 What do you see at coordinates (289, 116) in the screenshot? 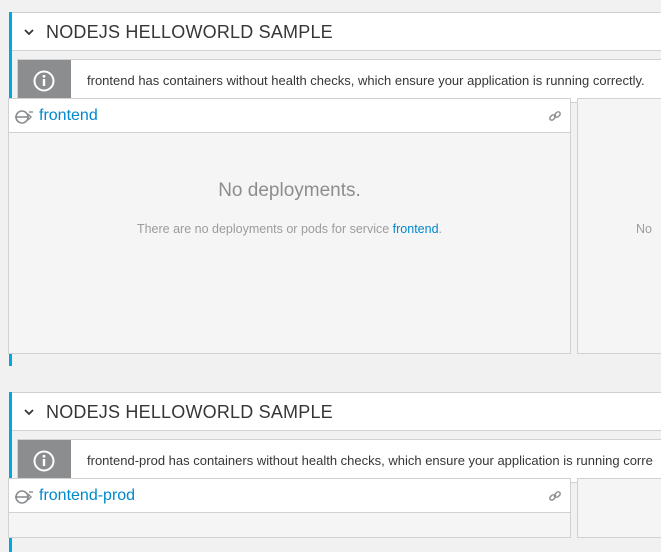
I see `service-card-header: frontend` at bounding box center [289, 116].